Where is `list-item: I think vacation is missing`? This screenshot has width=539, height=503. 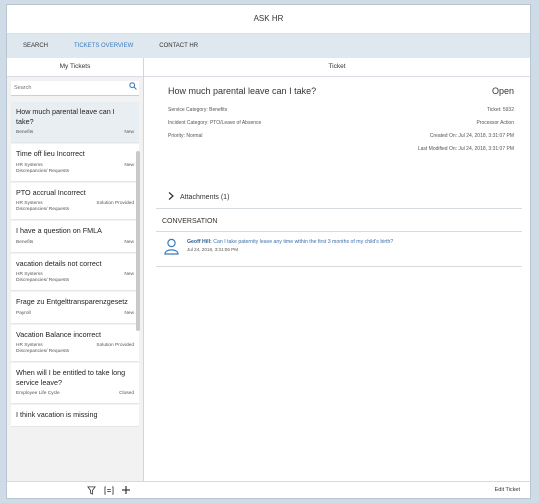
list-item: I think vacation is missing is located at coordinates (75, 416).